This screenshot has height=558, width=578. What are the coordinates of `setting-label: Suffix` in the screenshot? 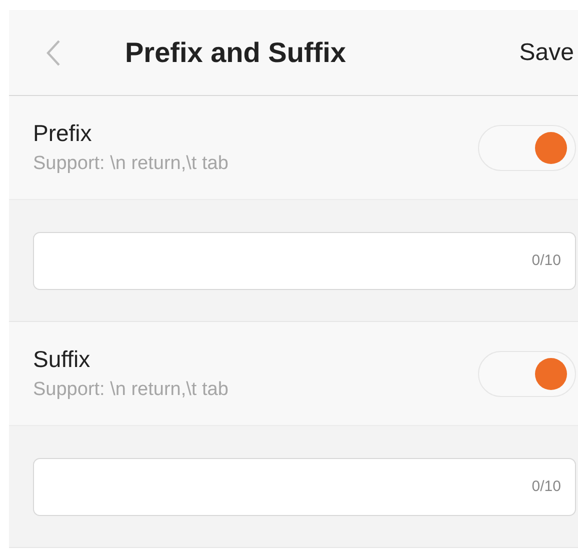 It's located at (62, 359).